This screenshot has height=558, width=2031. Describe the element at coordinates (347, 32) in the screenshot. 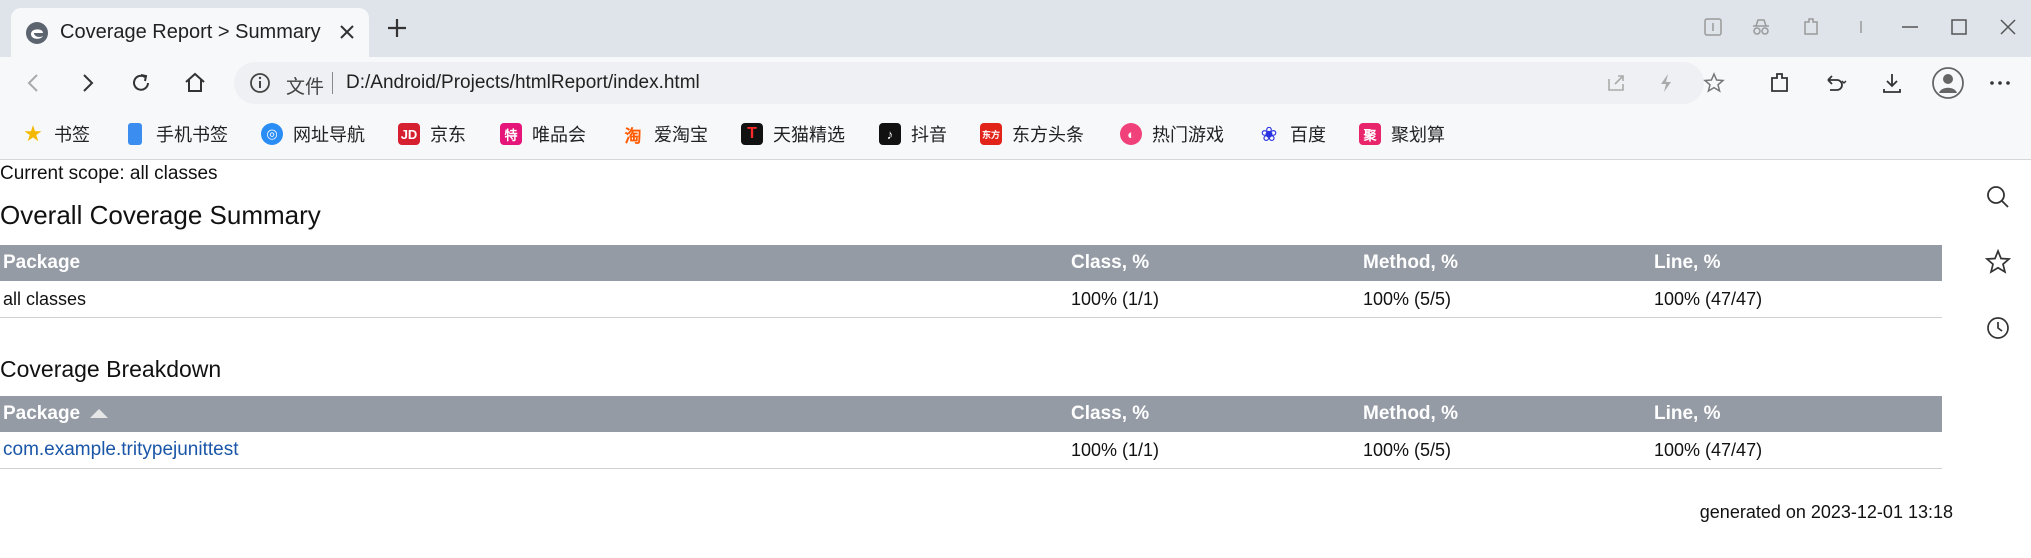

I see `close-tab-icon` at that location.